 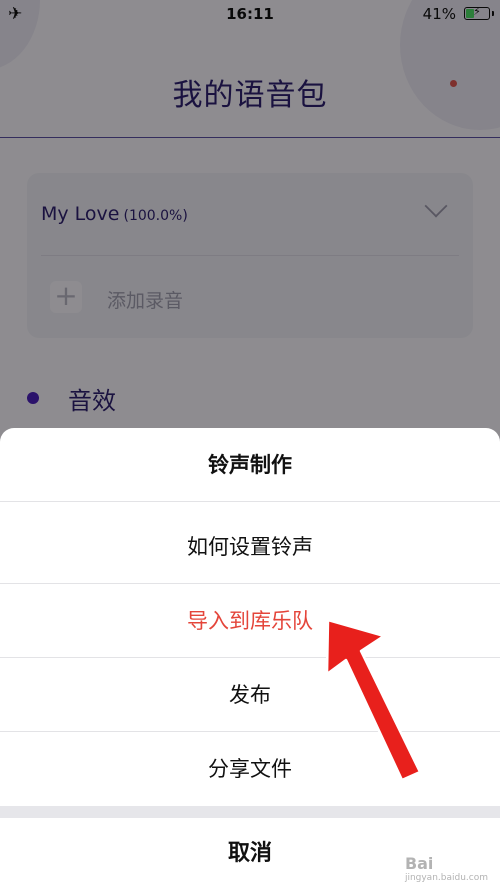 What do you see at coordinates (419, 863) in the screenshot?
I see `watermark-text: Bai` at bounding box center [419, 863].